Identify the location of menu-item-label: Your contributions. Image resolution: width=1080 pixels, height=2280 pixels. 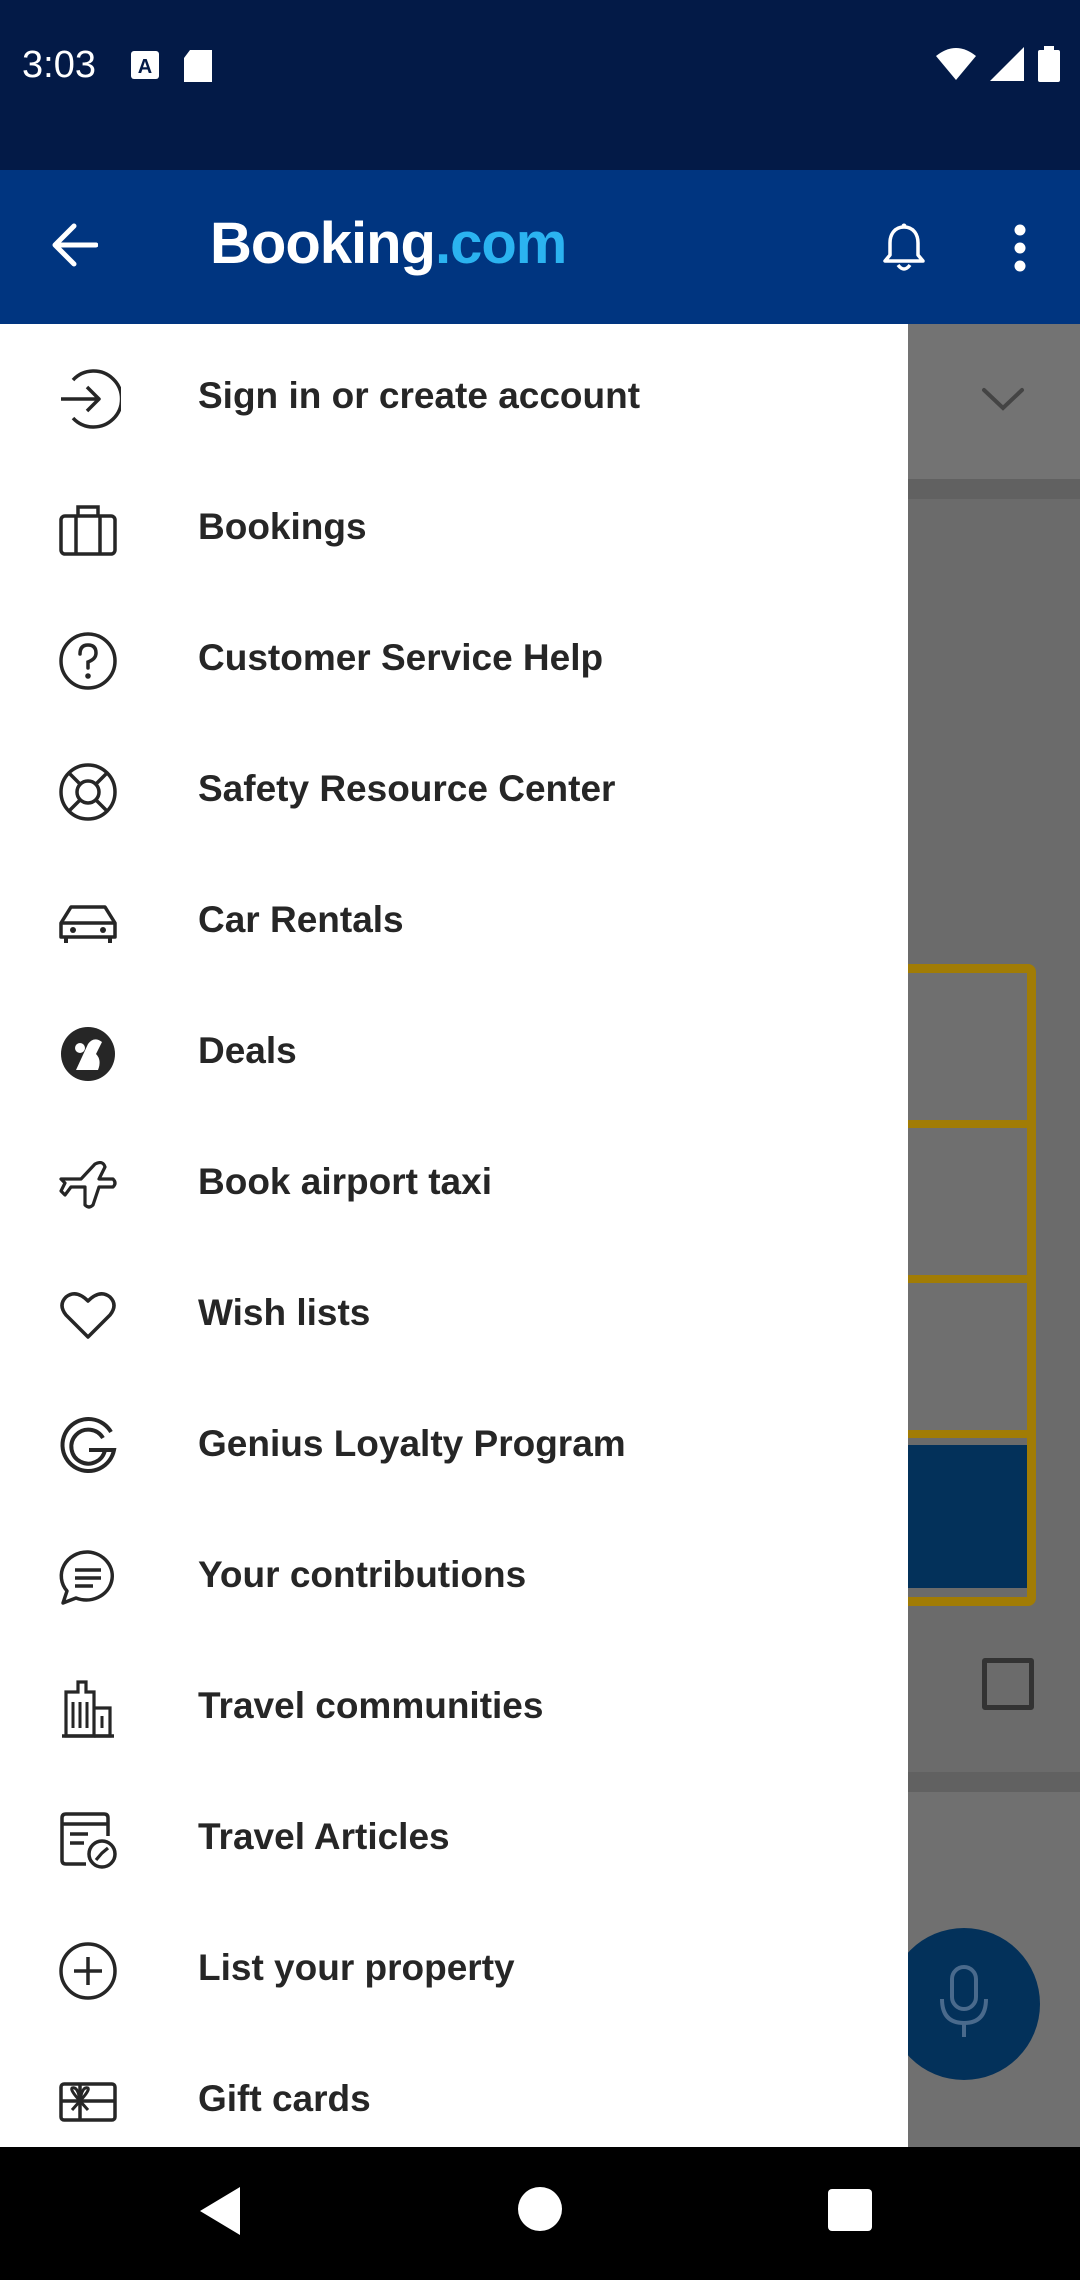
(362, 1574).